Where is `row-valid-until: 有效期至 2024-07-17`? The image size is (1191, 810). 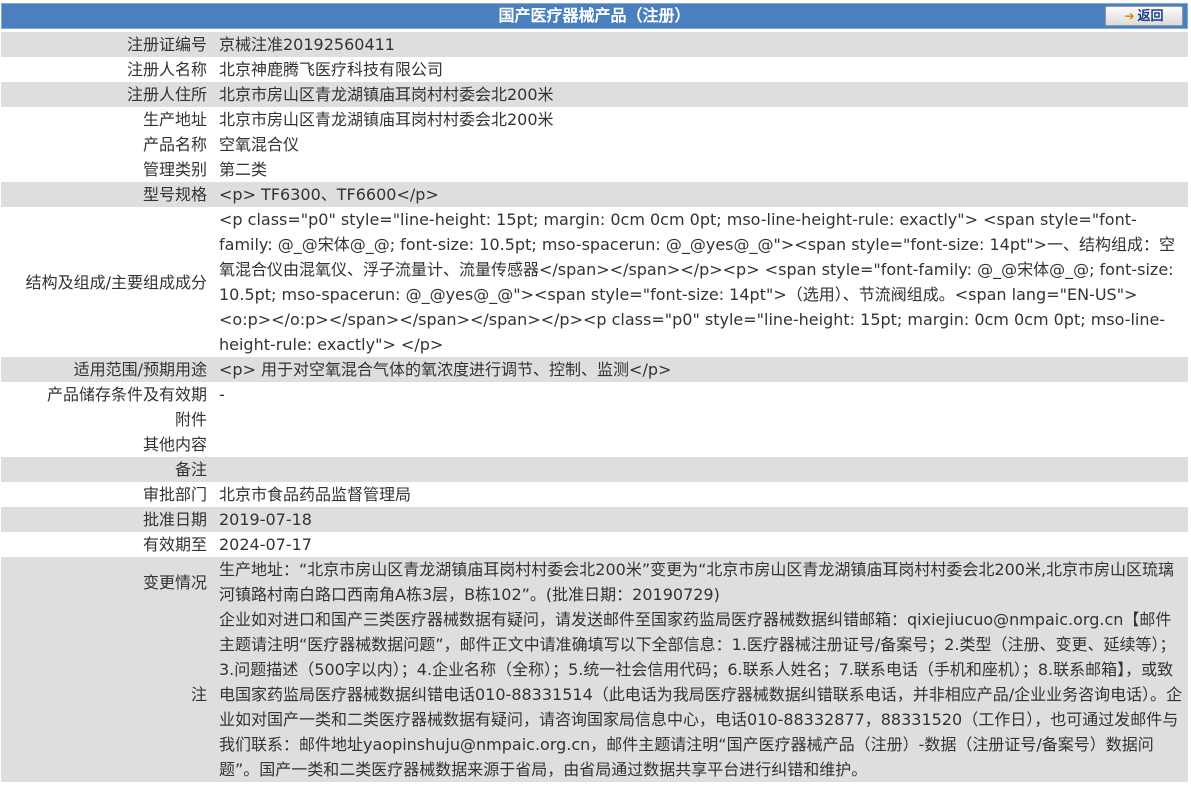 row-valid-until: 有效期至 2024-07-17 is located at coordinates (594, 544).